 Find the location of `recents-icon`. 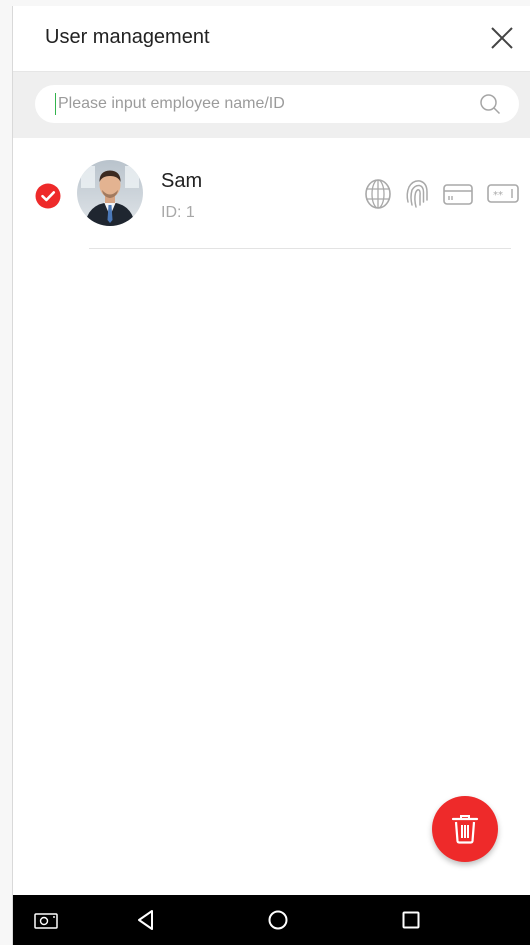

recents-icon is located at coordinates (411, 920).